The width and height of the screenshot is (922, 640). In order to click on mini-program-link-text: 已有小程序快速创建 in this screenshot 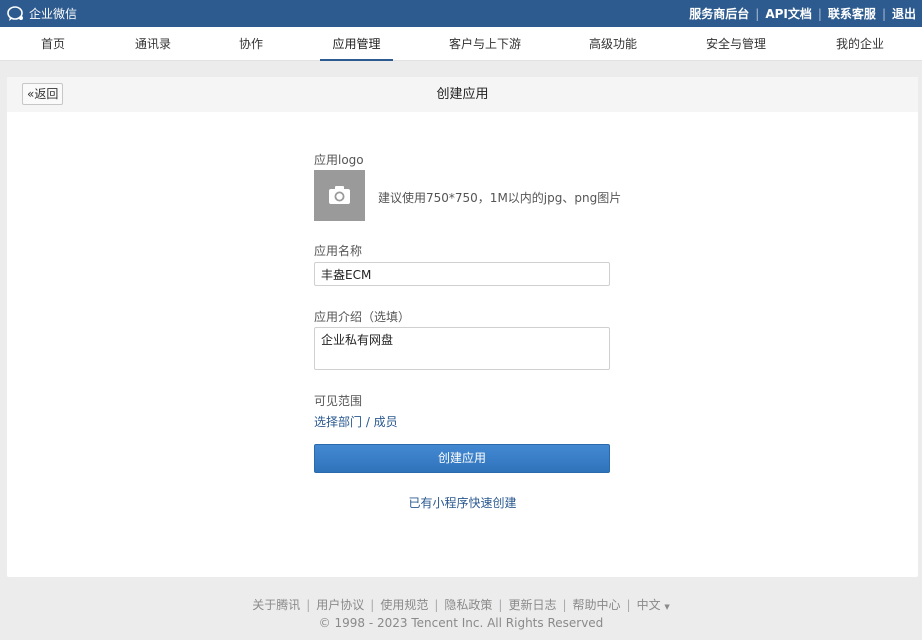, I will do `click(462, 503)`.